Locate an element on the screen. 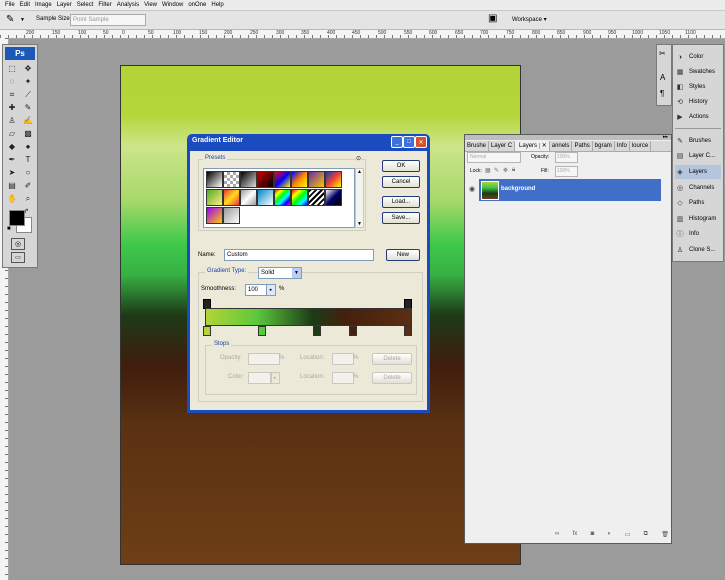 Image resolution: width=725 pixels, height=580 pixels. paragraph-icon: ¶ is located at coordinates (662, 93).